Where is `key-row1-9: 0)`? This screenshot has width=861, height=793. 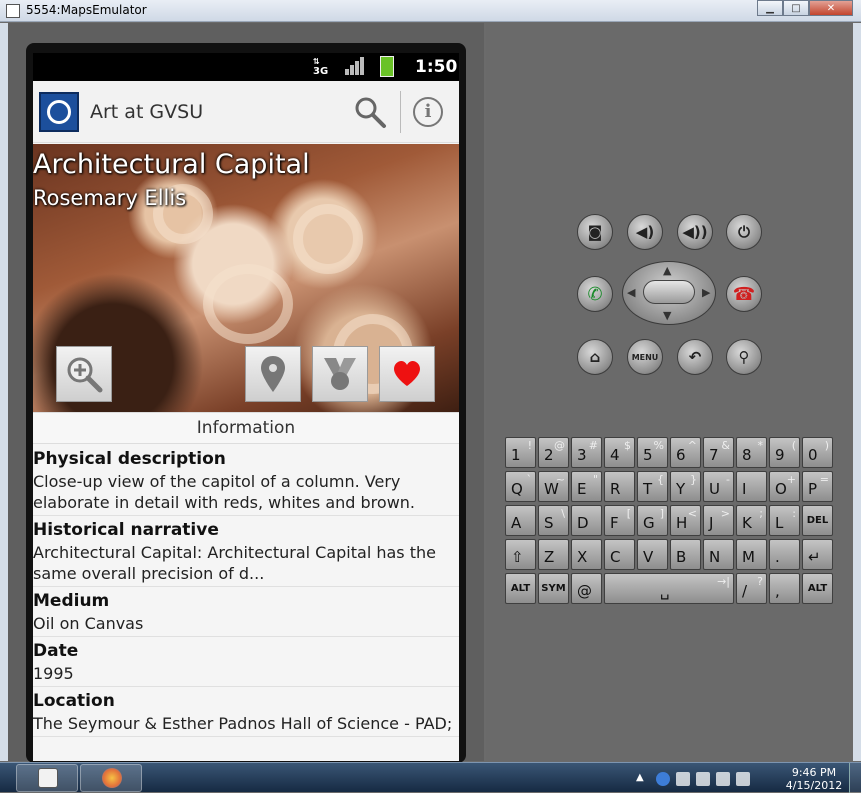 key-row1-9: 0) is located at coordinates (817, 452).